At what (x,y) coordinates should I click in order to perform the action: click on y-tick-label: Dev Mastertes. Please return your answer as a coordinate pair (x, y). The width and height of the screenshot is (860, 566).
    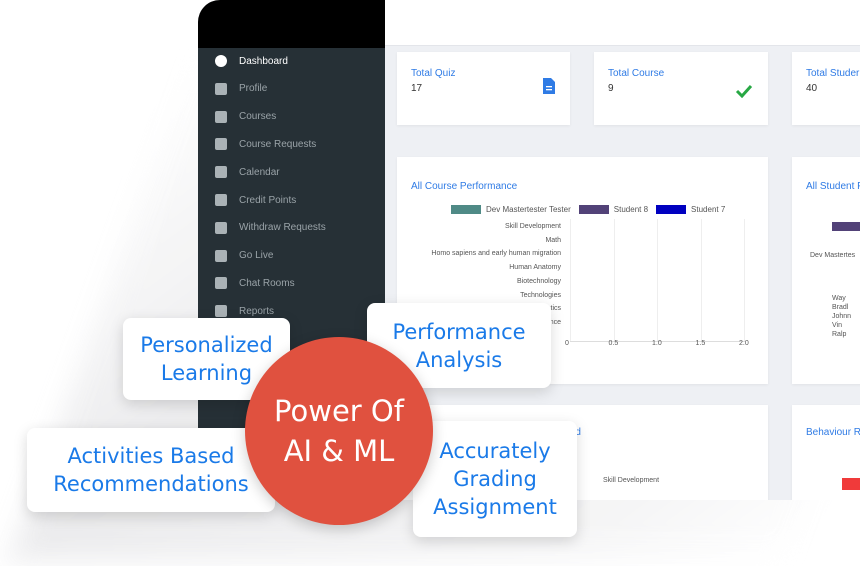
    Looking at the image, I should click on (833, 255).